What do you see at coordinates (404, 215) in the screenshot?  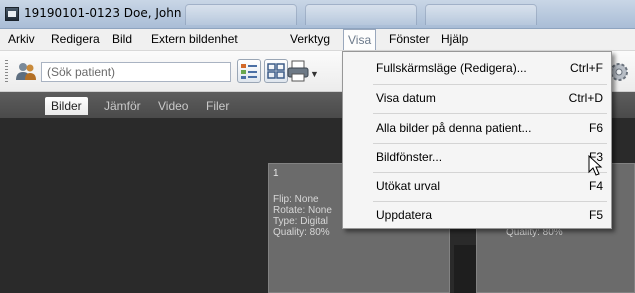 I see `menuitem-label: Uppdatera` at bounding box center [404, 215].